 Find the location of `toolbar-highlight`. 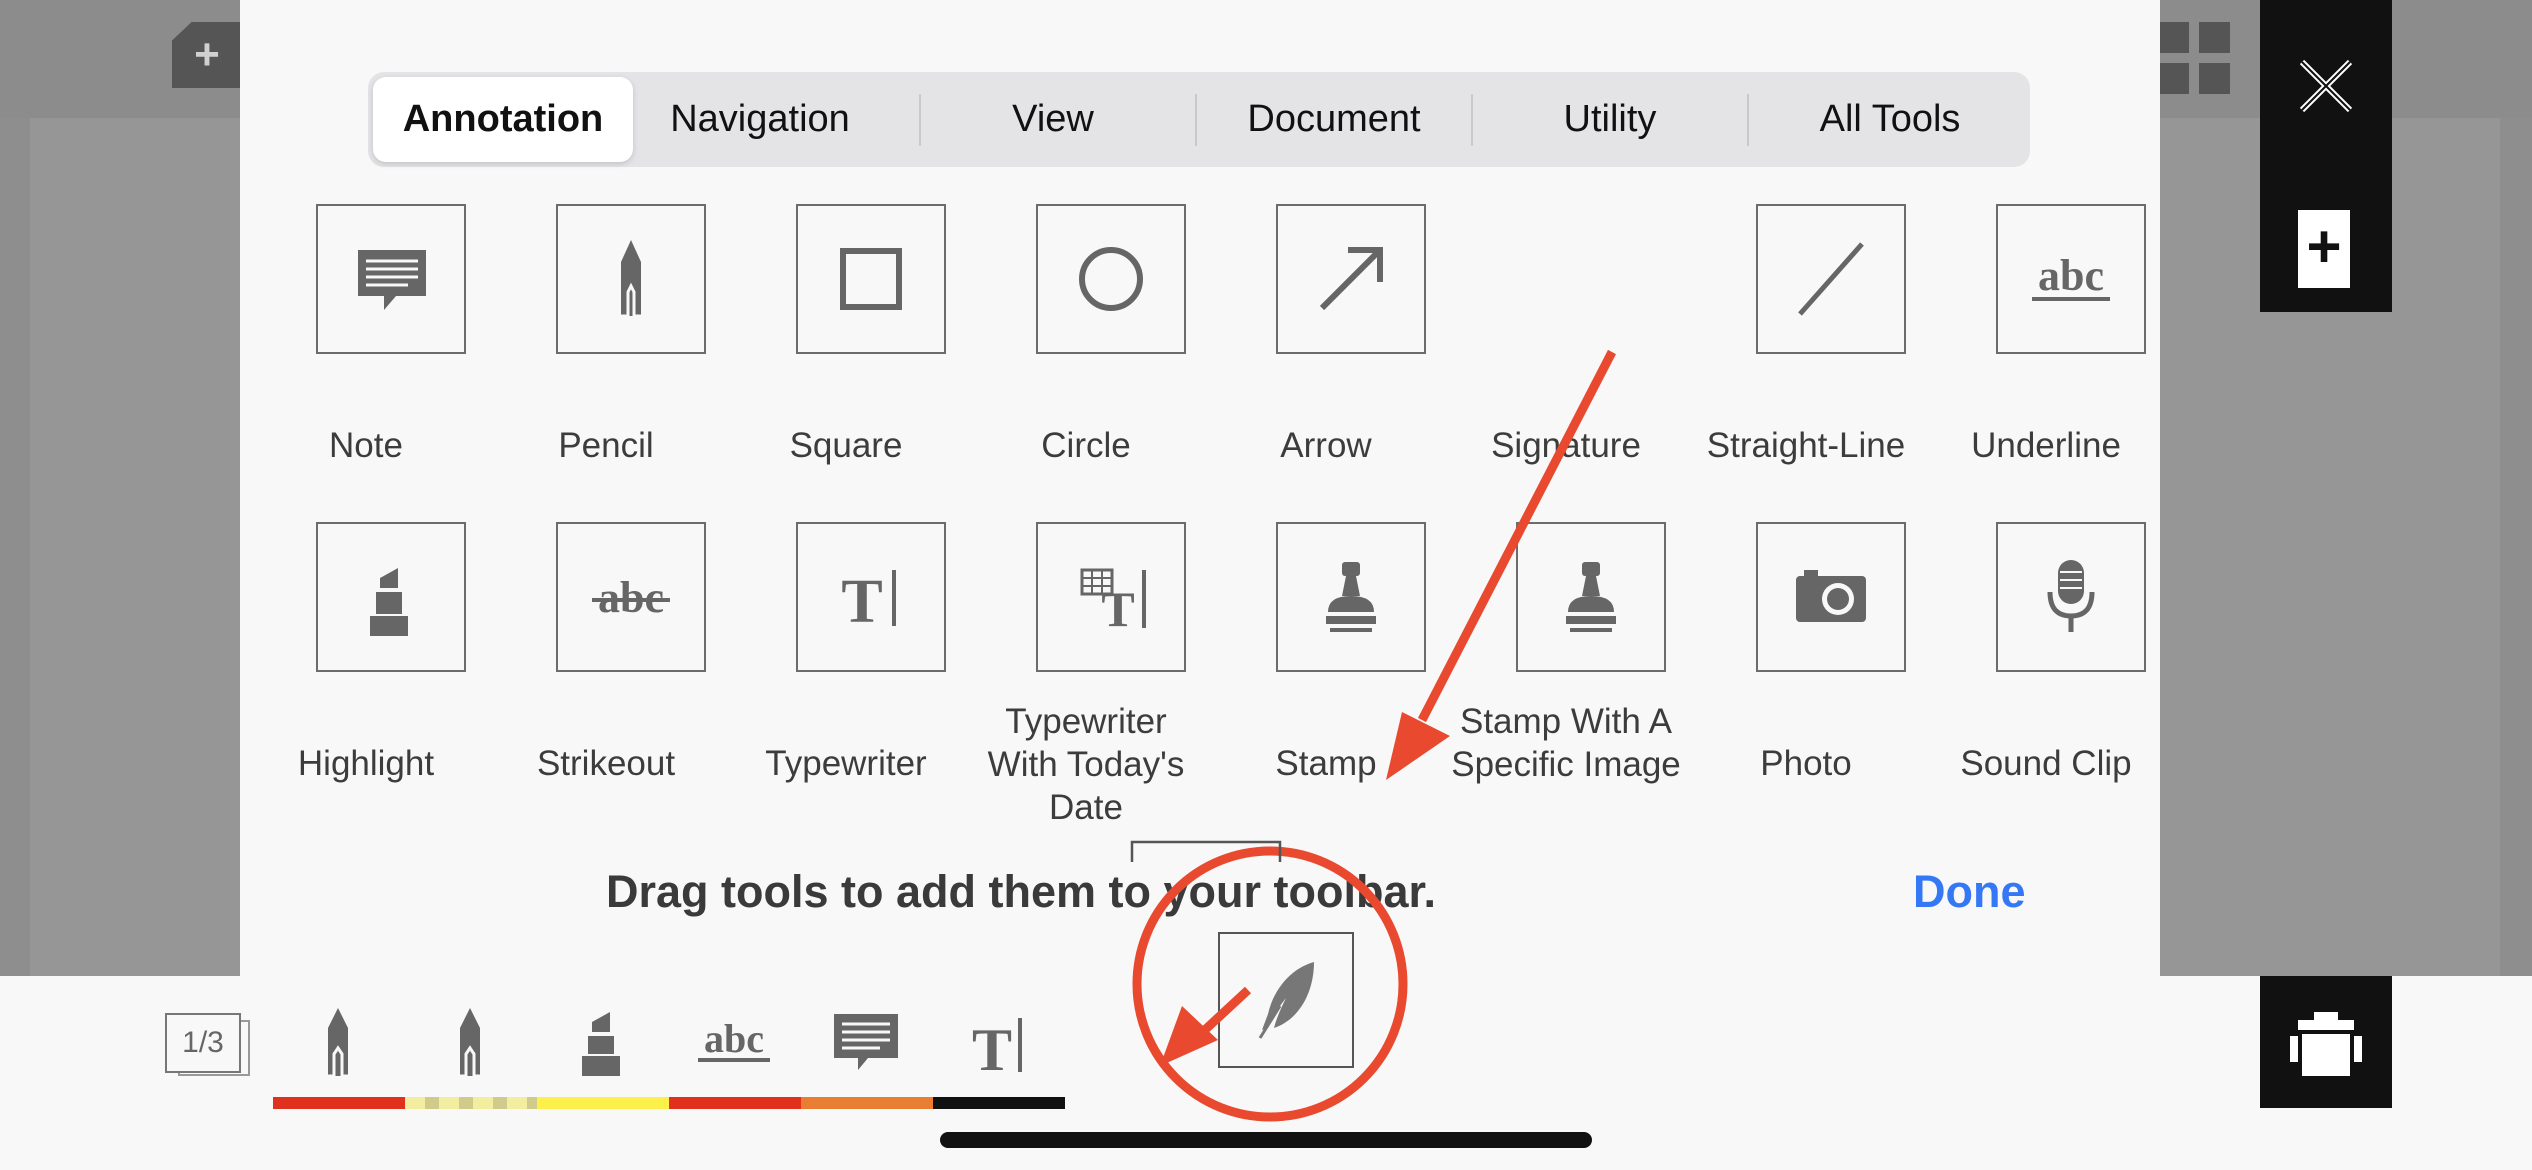

toolbar-highlight is located at coordinates (602, 1042).